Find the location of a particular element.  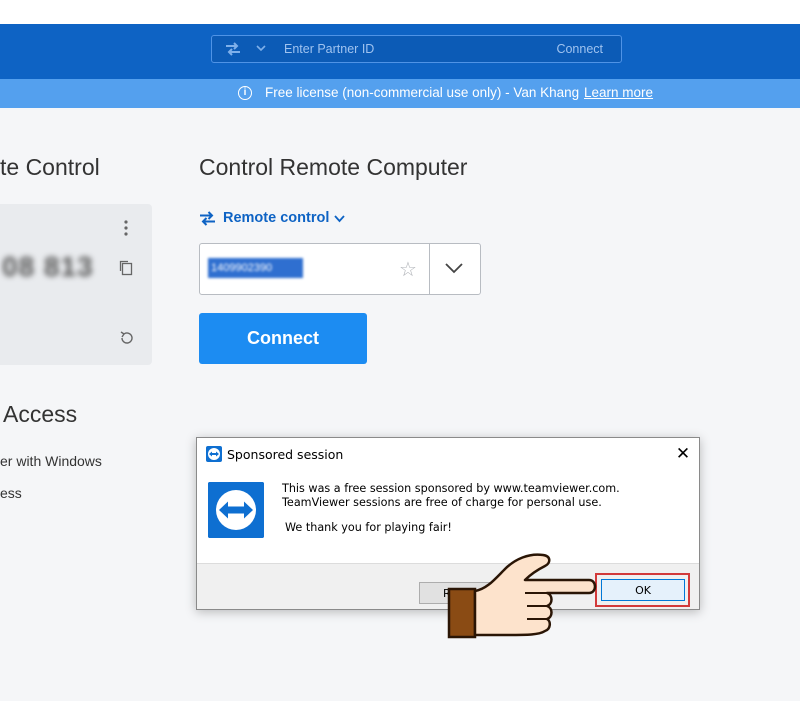

ok-button: OK is located at coordinates (643, 590).